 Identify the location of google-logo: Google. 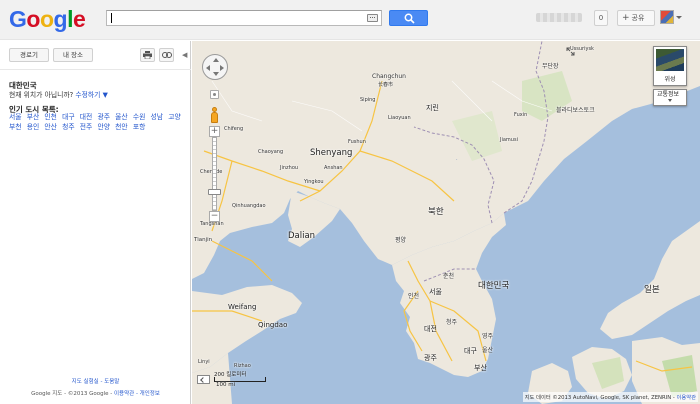
(47, 19).